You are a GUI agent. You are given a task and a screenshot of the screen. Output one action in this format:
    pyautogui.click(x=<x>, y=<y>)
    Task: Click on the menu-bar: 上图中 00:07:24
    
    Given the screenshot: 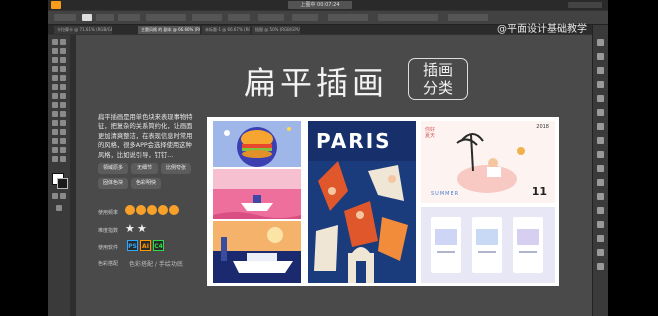 What is the action you would take?
    pyautogui.click(x=328, y=5)
    